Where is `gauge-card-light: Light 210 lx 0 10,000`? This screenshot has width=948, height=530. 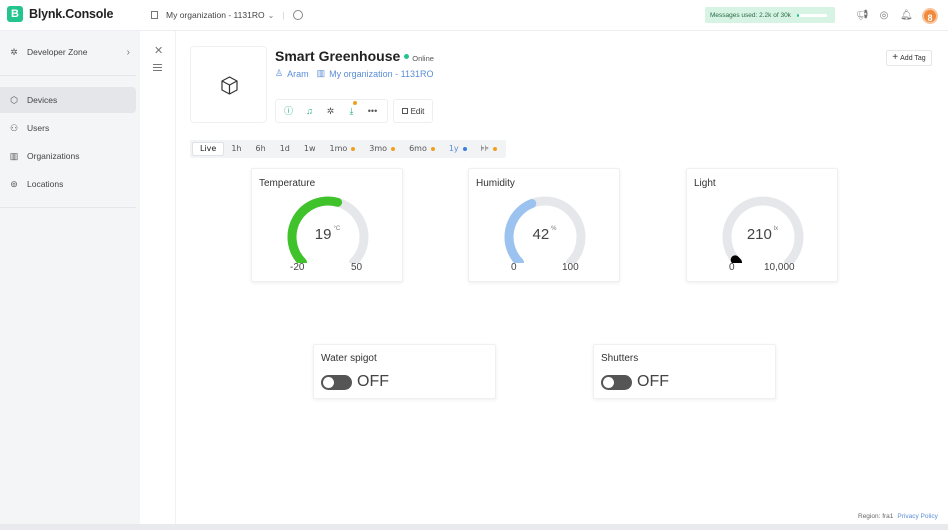
gauge-card-light: Light 210 lx 0 10,000 is located at coordinates (762, 225).